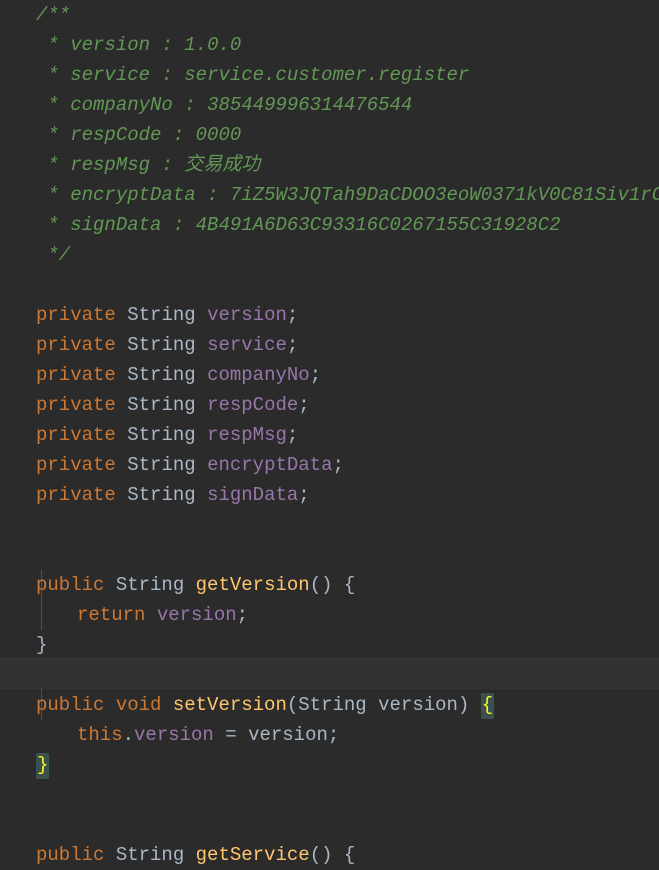 The width and height of the screenshot is (659, 870). I want to click on javadoc-value-companyno: 385449996314476544, so click(310, 105).